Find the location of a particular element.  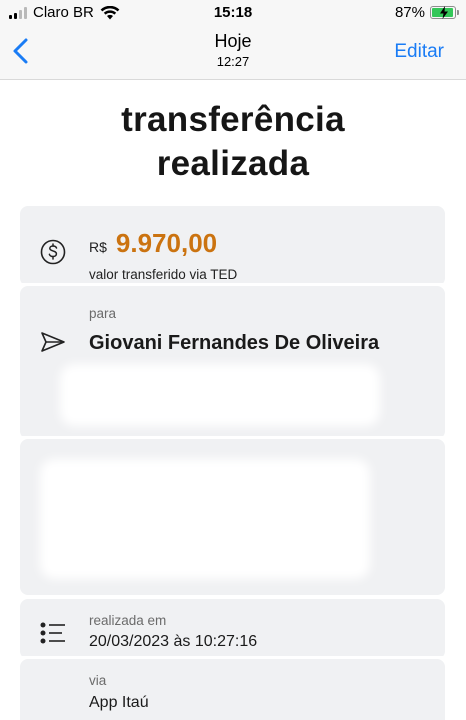

via-label: via is located at coordinates (98, 680).